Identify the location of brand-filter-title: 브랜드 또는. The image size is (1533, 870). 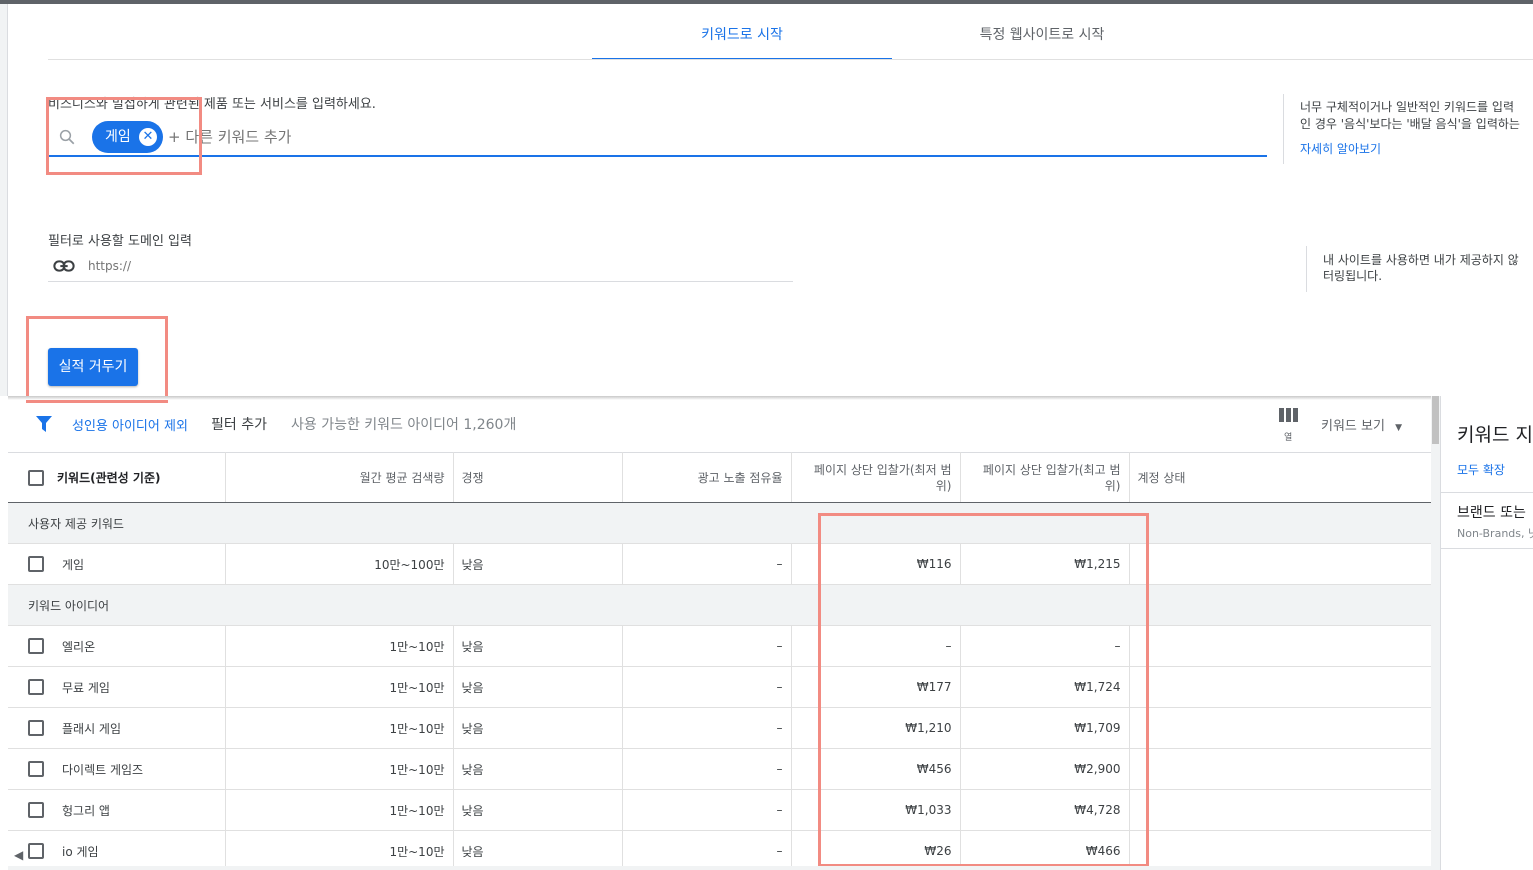
(1491, 512).